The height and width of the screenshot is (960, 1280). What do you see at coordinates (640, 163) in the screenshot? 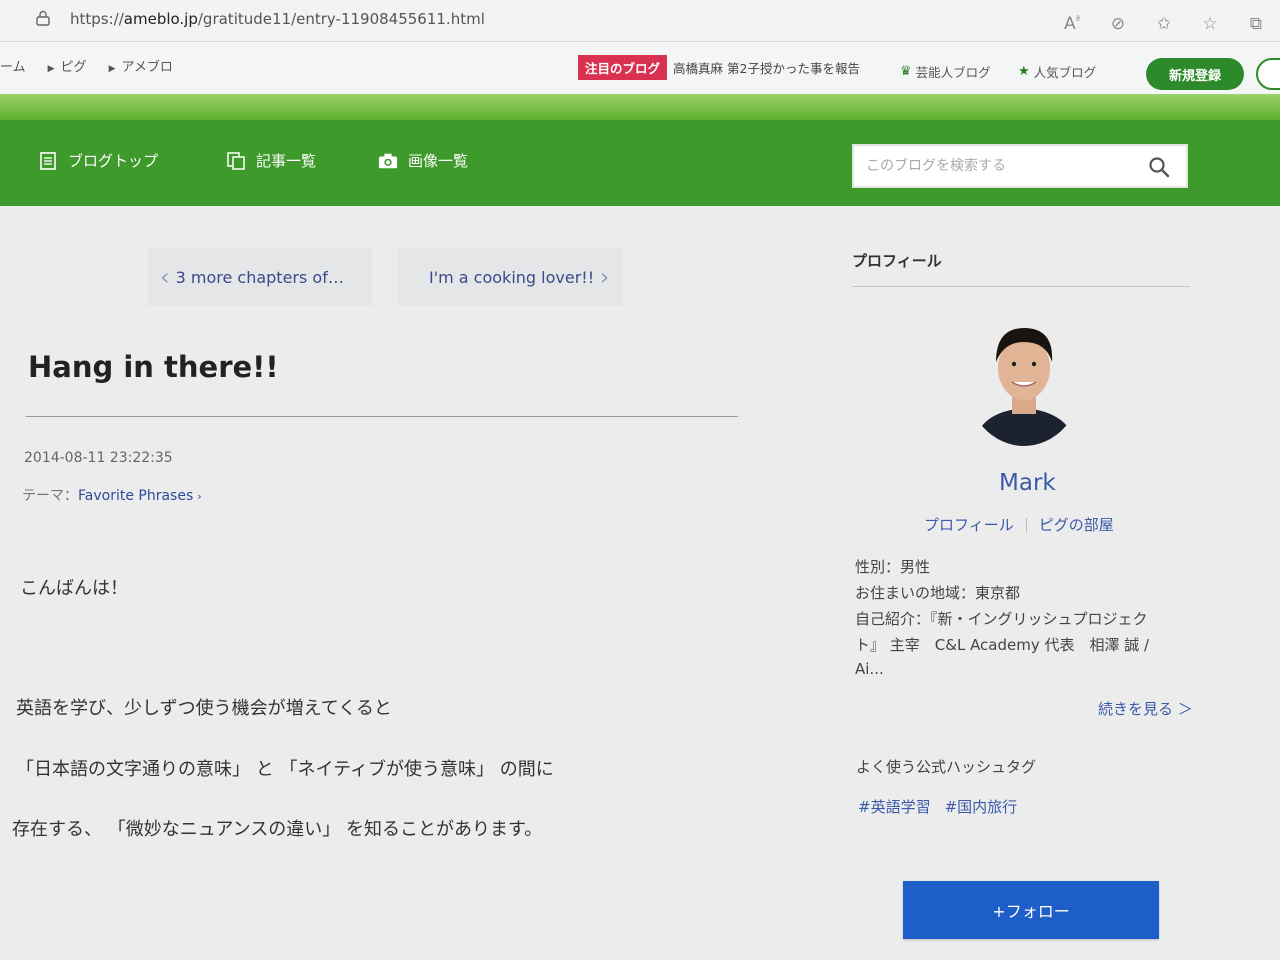
I see `blog-nav: ブログトップ 記事一覧 画像一覧` at bounding box center [640, 163].